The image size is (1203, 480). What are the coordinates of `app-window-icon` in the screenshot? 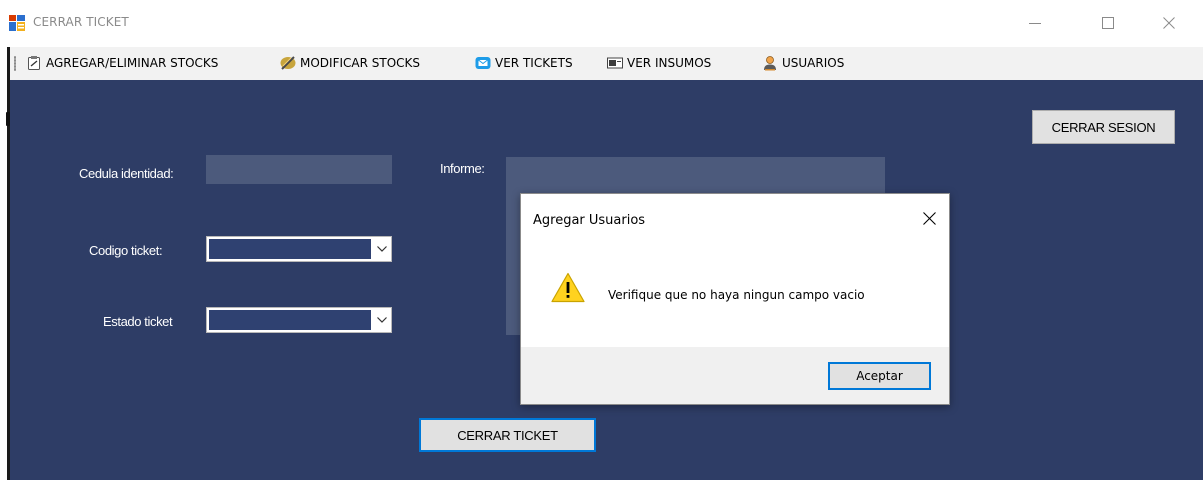 It's located at (17, 23).